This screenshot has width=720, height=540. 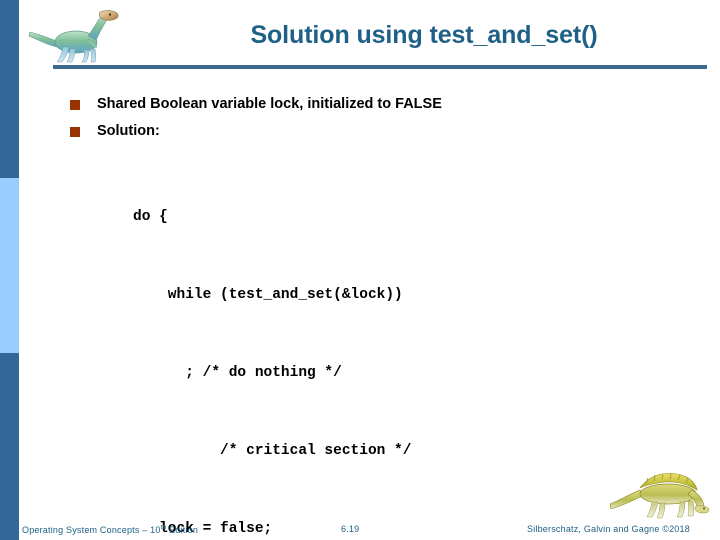 I want to click on code-line: ; /* do nothing */, so click(x=237, y=373).